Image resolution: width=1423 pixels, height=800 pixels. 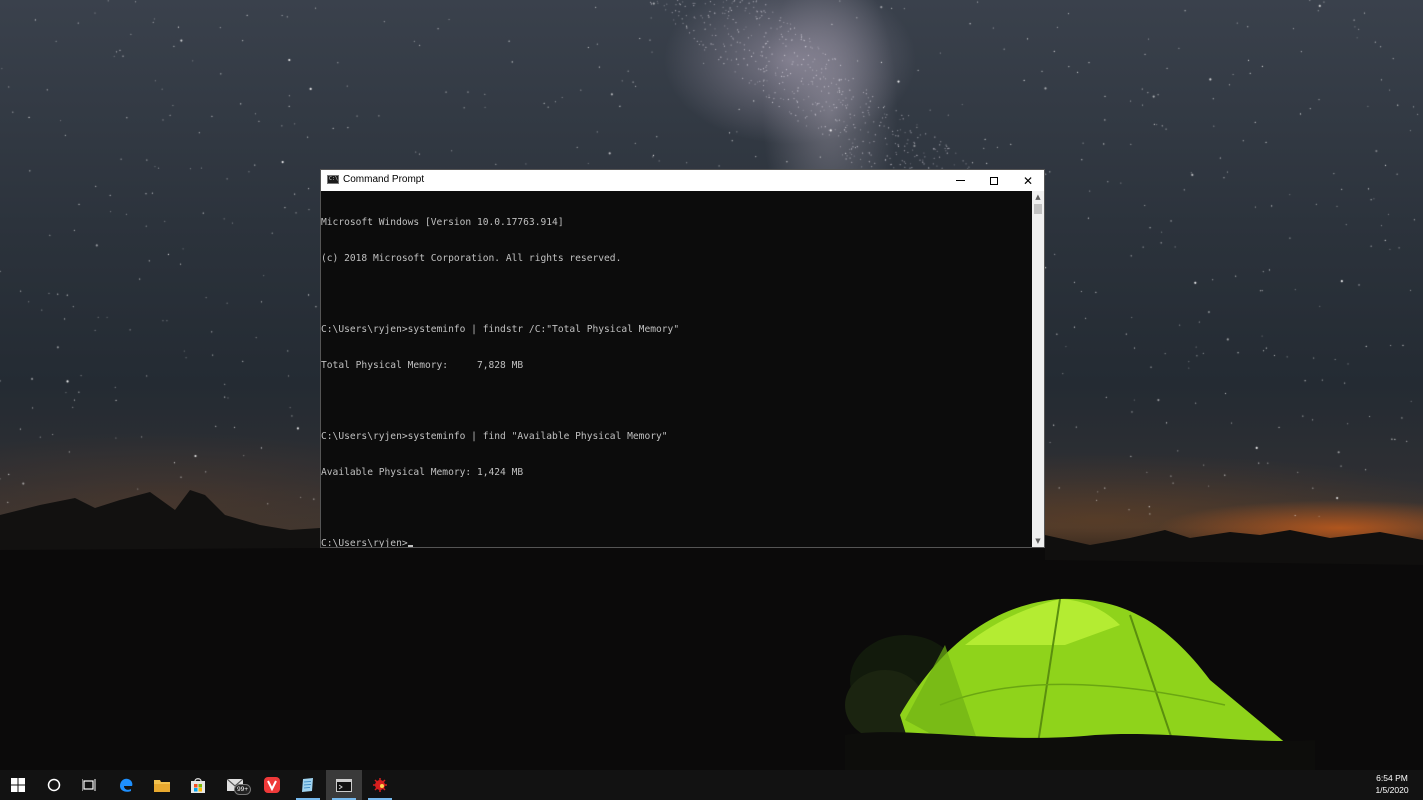 What do you see at coordinates (1392, 778) in the screenshot?
I see `clock-time: 6:54 PM` at bounding box center [1392, 778].